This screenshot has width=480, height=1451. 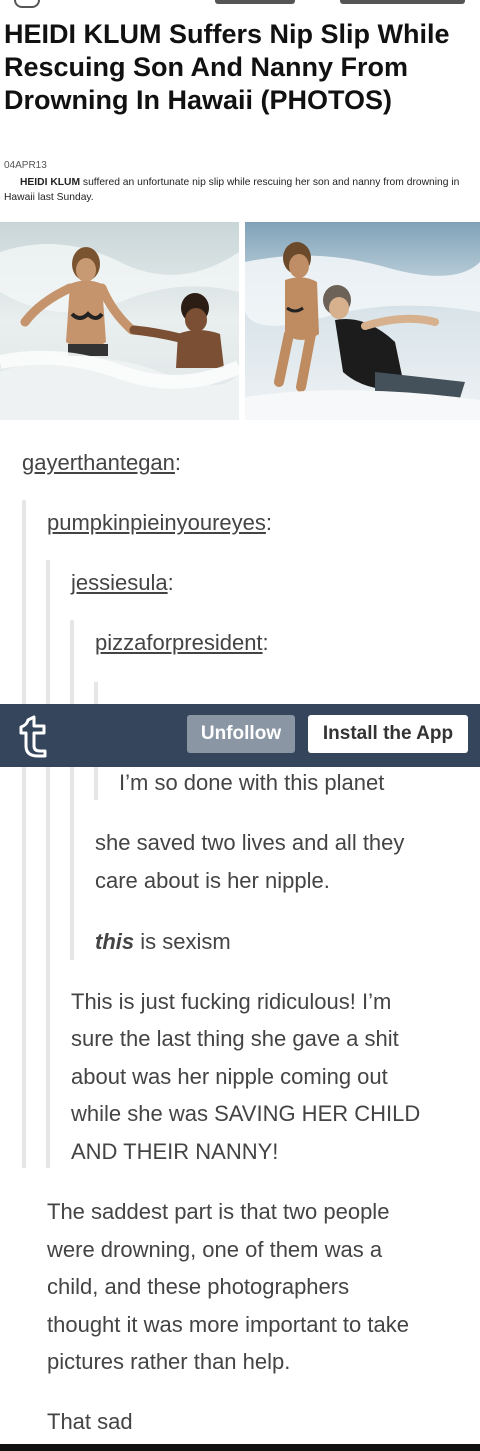 I want to click on comment-5-line-5: pictures rather than help., so click(x=169, y=1361).